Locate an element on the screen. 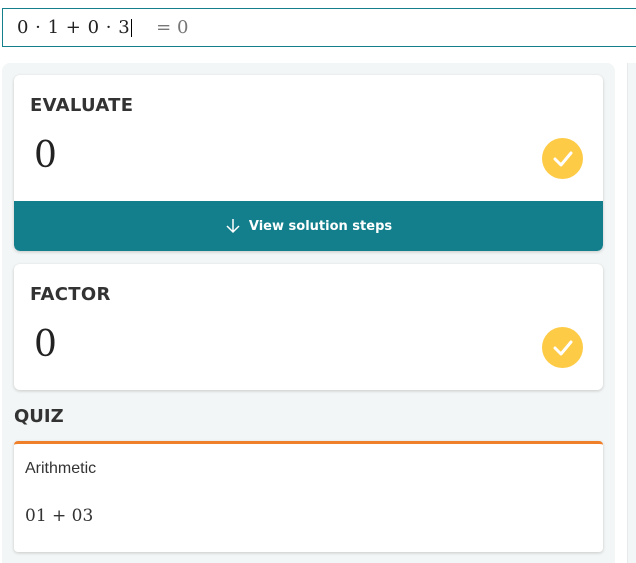  text-caret is located at coordinates (132, 27).